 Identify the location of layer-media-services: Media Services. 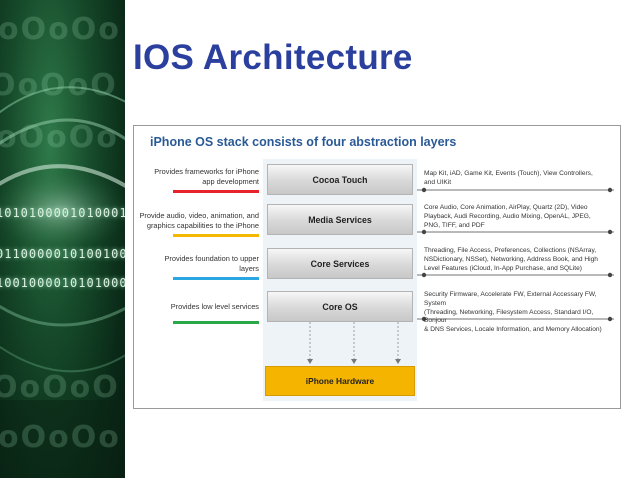
(340, 219).